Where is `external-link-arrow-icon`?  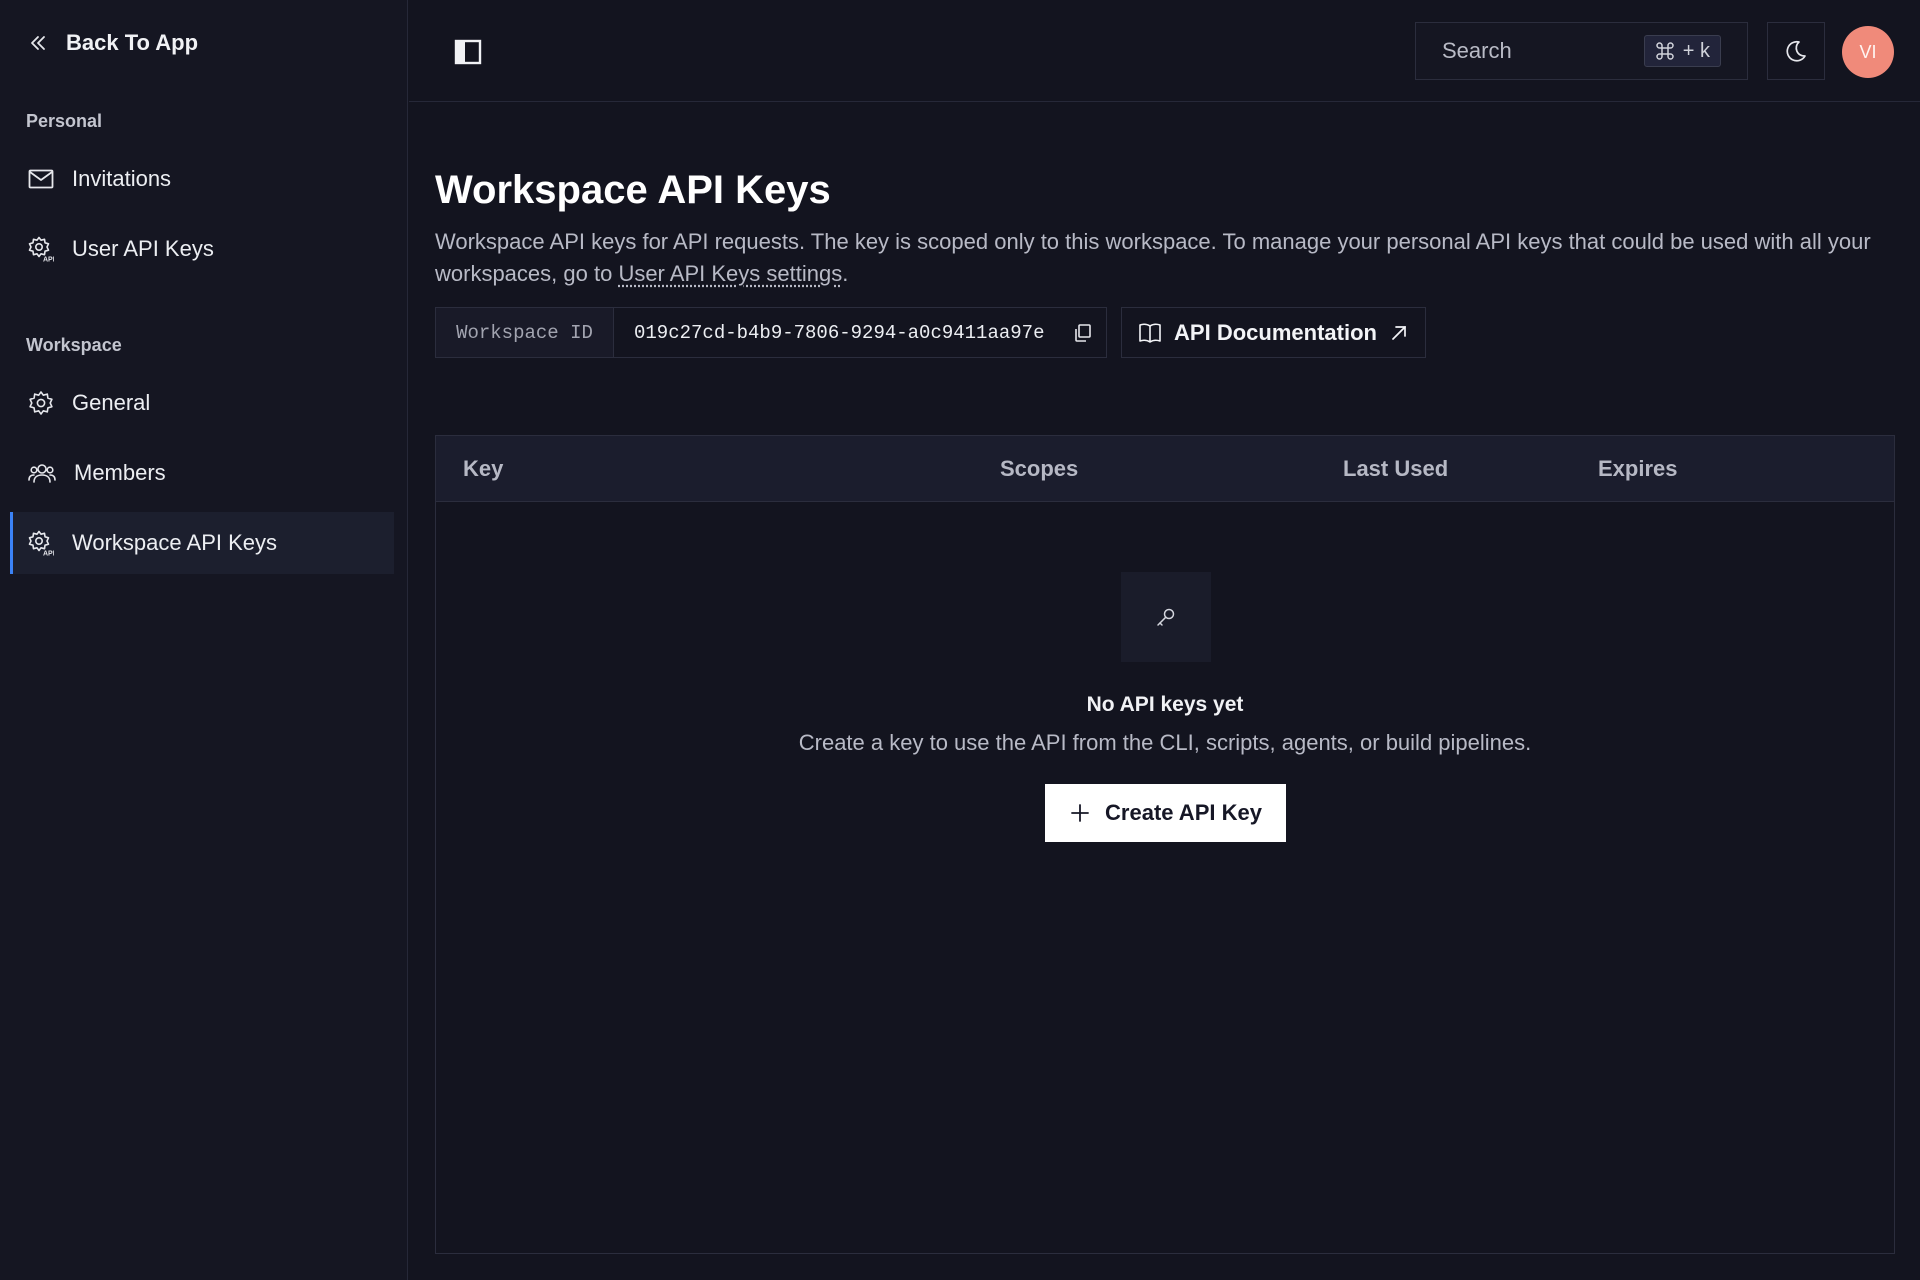
external-link-arrow-icon is located at coordinates (1399, 332).